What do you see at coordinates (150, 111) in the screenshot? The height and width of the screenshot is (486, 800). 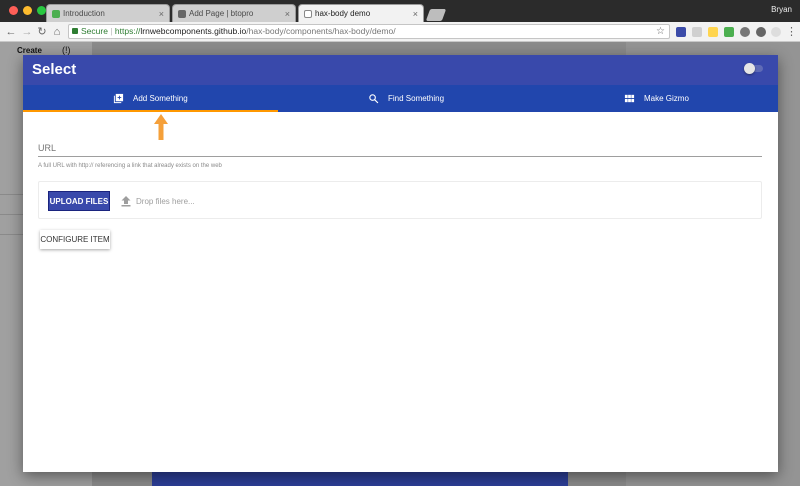 I see `active-tab-indicator` at bounding box center [150, 111].